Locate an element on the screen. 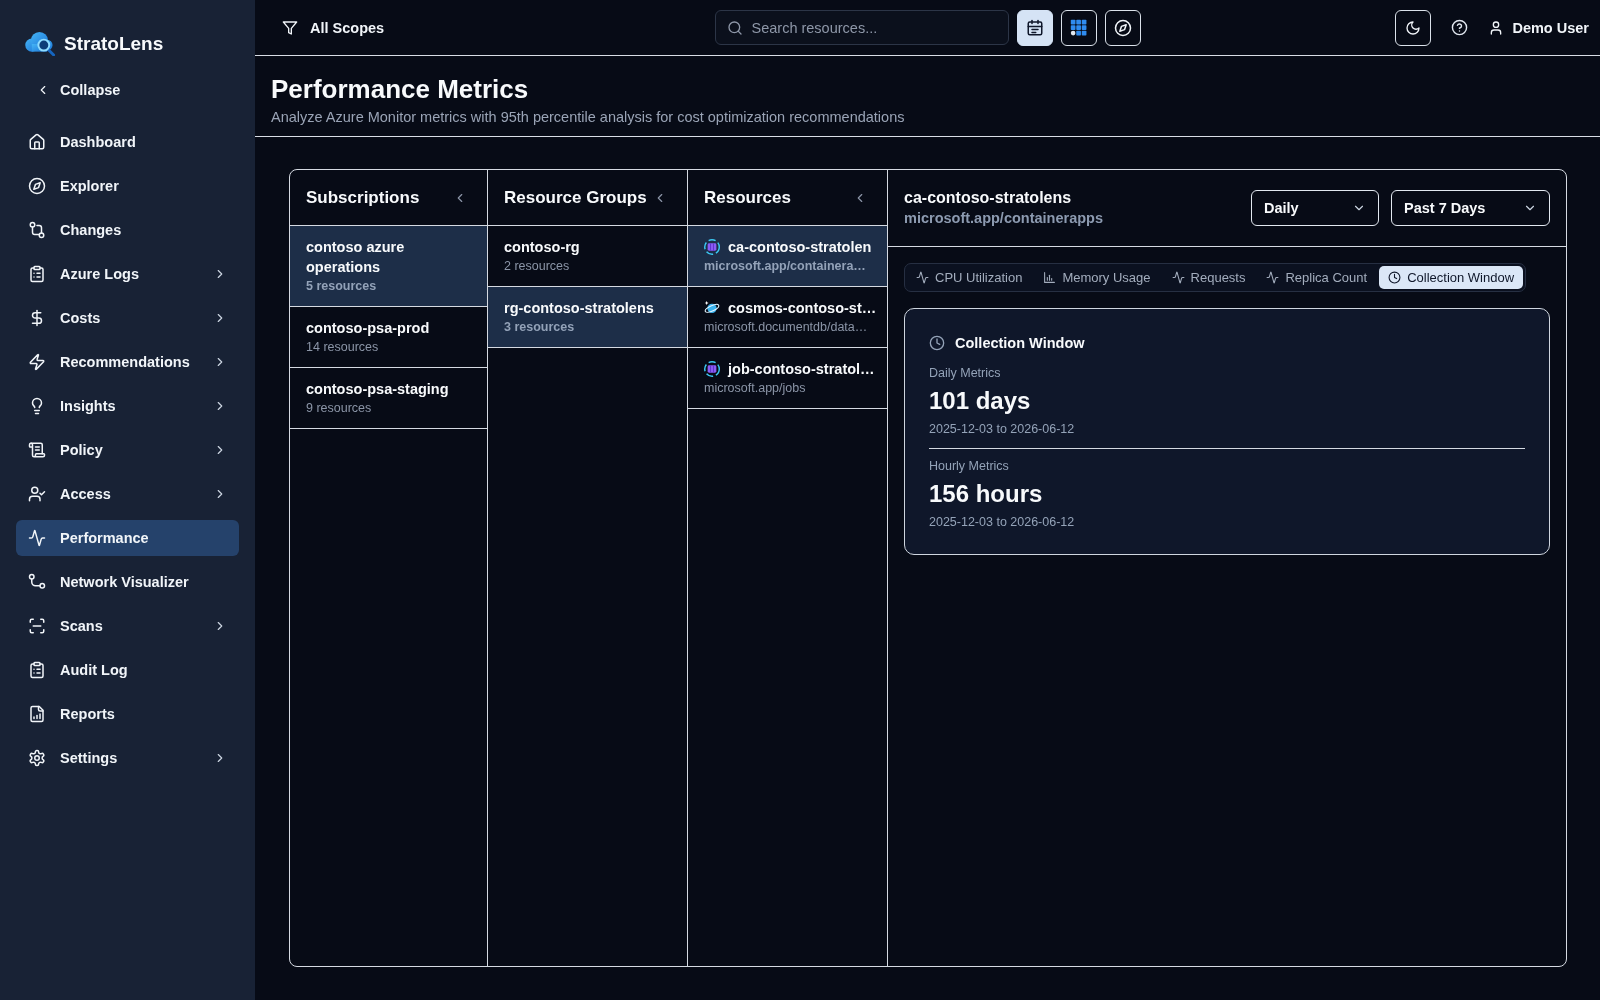  planet-icon is located at coordinates (712, 308).